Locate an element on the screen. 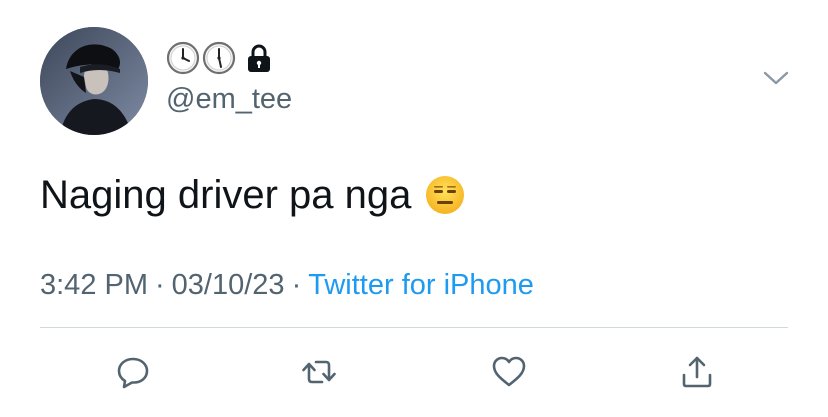 The height and width of the screenshot is (417, 828). like-button is located at coordinates (509, 372).